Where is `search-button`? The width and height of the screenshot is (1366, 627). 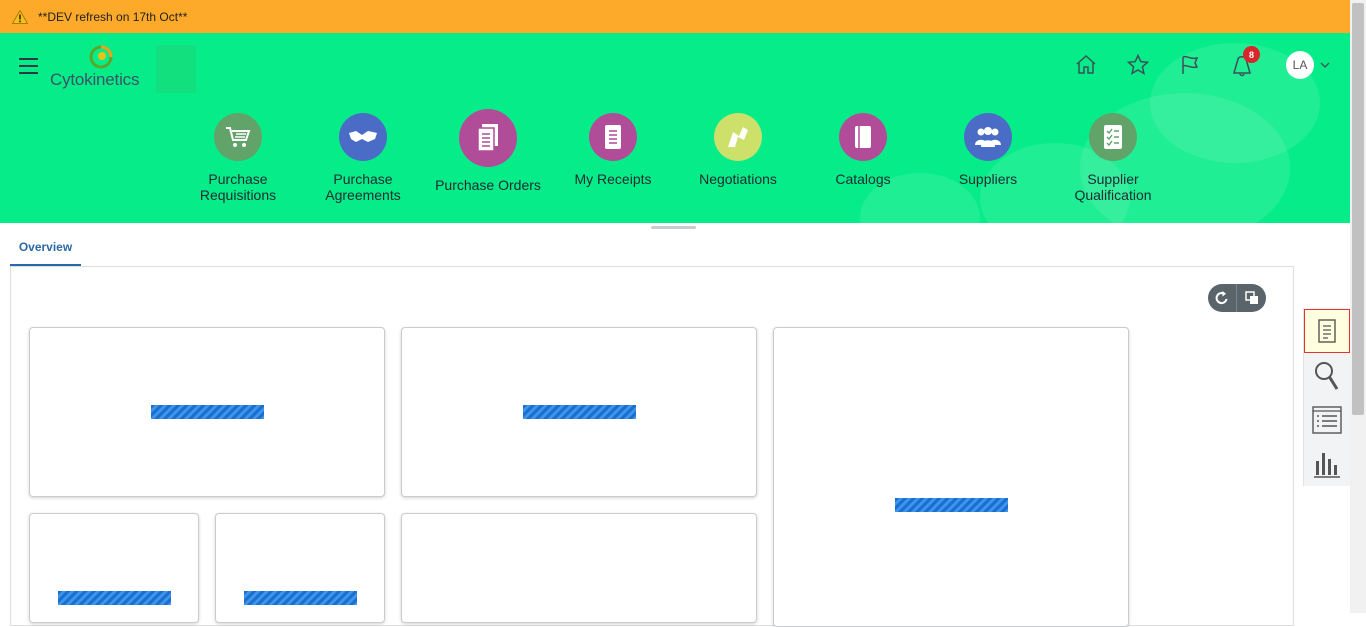 search-button is located at coordinates (1327, 376).